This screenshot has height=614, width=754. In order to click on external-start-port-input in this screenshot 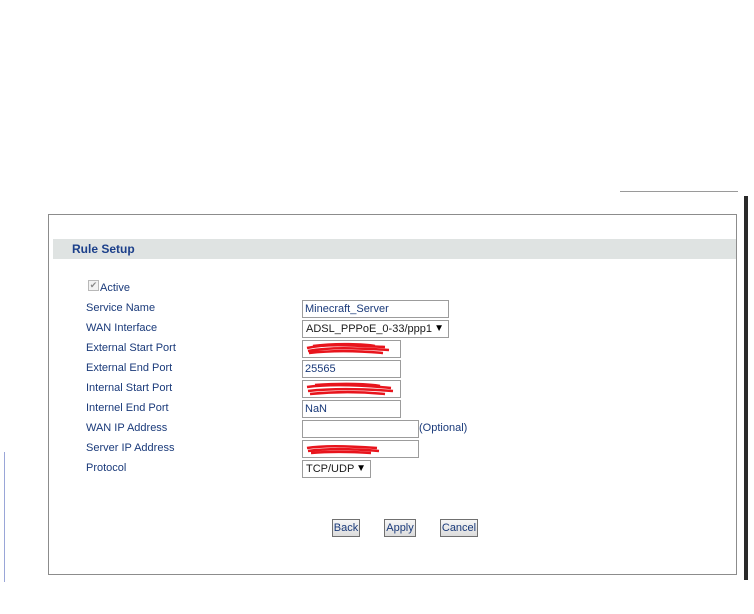, I will do `click(351, 349)`.